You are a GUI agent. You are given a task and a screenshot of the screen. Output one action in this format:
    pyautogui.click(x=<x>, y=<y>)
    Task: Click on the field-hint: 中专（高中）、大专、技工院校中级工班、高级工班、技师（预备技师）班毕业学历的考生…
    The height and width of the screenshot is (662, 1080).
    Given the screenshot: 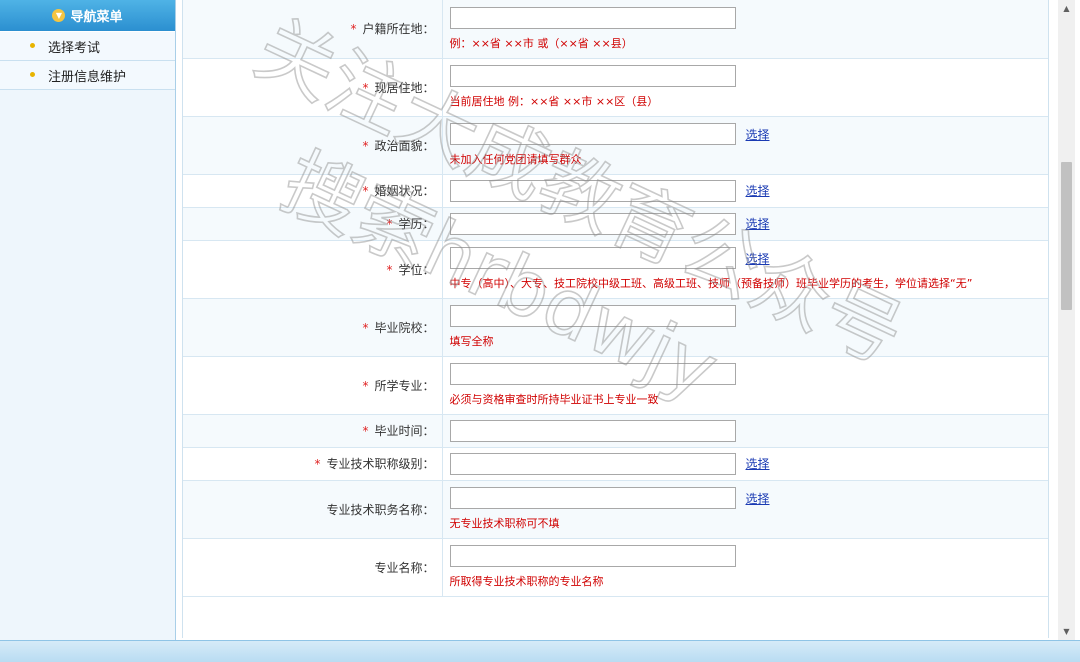 What is the action you would take?
    pyautogui.click(x=711, y=283)
    